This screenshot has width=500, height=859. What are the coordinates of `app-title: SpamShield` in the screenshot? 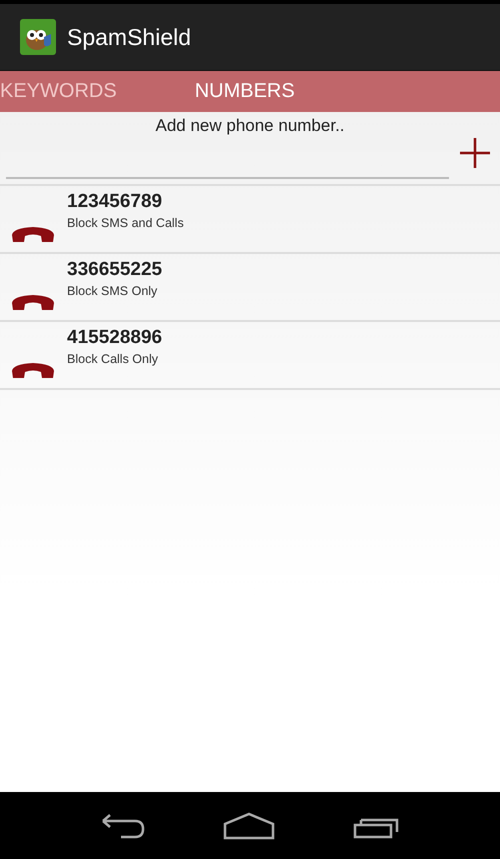 It's located at (129, 37).